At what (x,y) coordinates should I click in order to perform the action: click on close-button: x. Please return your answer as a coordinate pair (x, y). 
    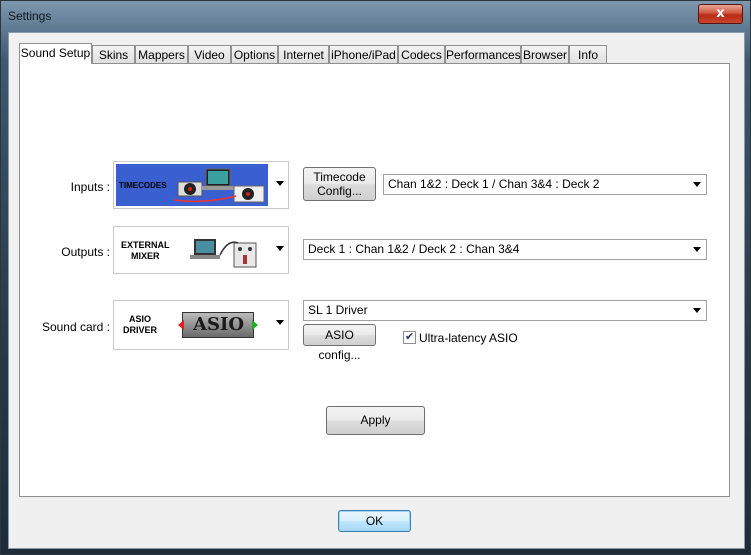
    Looking at the image, I should click on (720, 14).